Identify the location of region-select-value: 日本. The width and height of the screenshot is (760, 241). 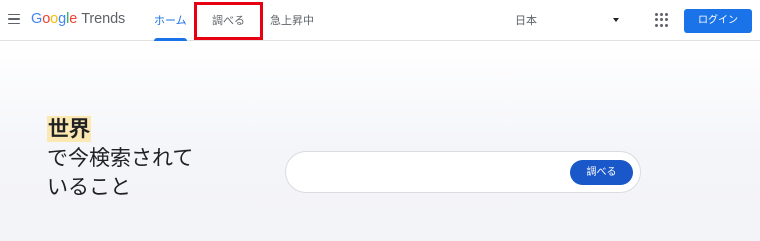
(526, 20).